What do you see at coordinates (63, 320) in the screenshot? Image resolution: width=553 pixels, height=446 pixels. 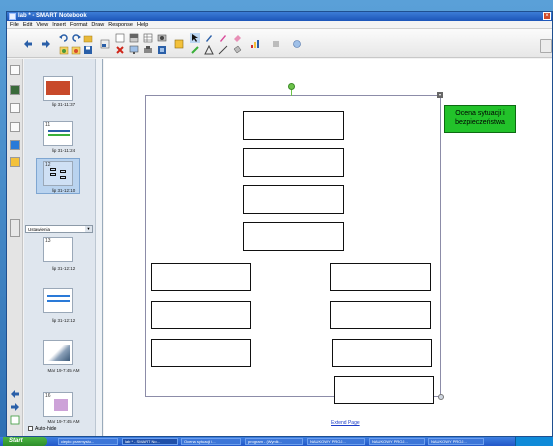 I see `page-label-5: lip 31-12:12` at bounding box center [63, 320].